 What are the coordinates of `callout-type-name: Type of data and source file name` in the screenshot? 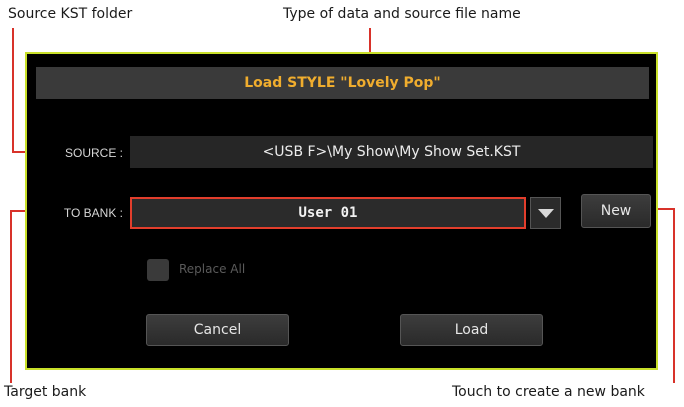 It's located at (402, 14).